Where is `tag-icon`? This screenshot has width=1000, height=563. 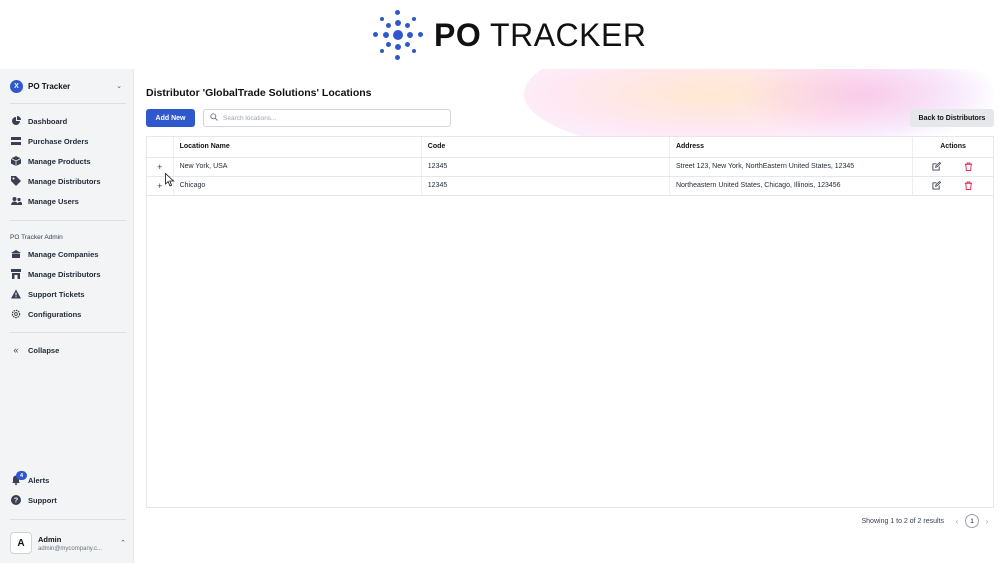
tag-icon is located at coordinates (16, 181).